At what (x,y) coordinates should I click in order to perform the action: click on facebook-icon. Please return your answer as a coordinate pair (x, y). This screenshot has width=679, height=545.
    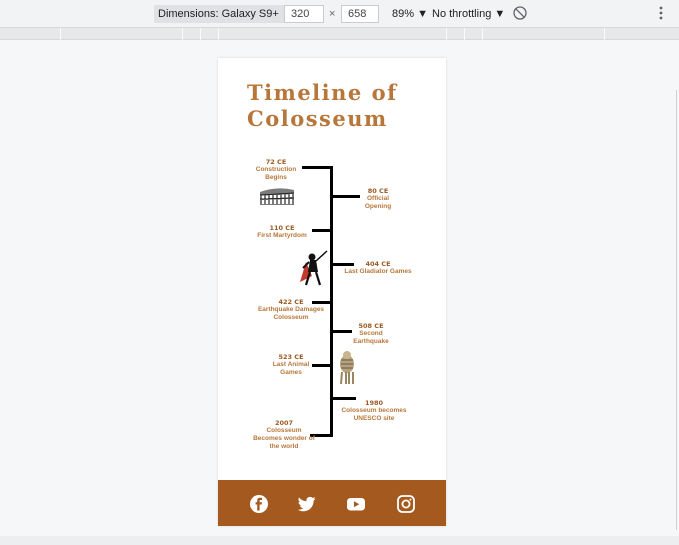
    Looking at the image, I should click on (259, 504).